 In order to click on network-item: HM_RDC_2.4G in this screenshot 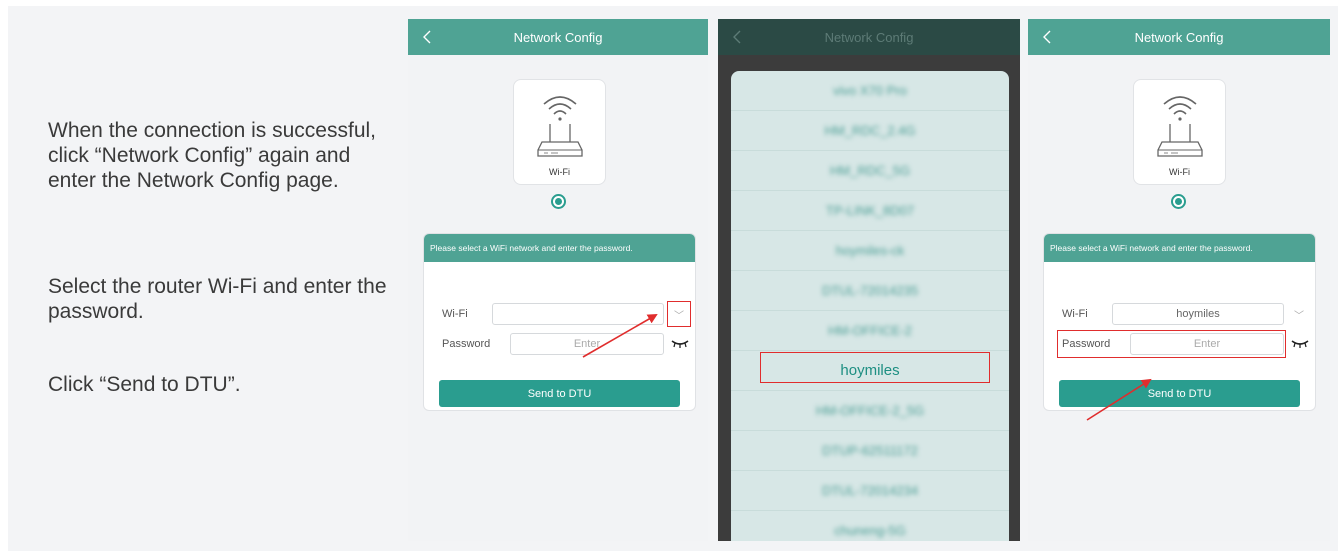, I will do `click(870, 131)`.